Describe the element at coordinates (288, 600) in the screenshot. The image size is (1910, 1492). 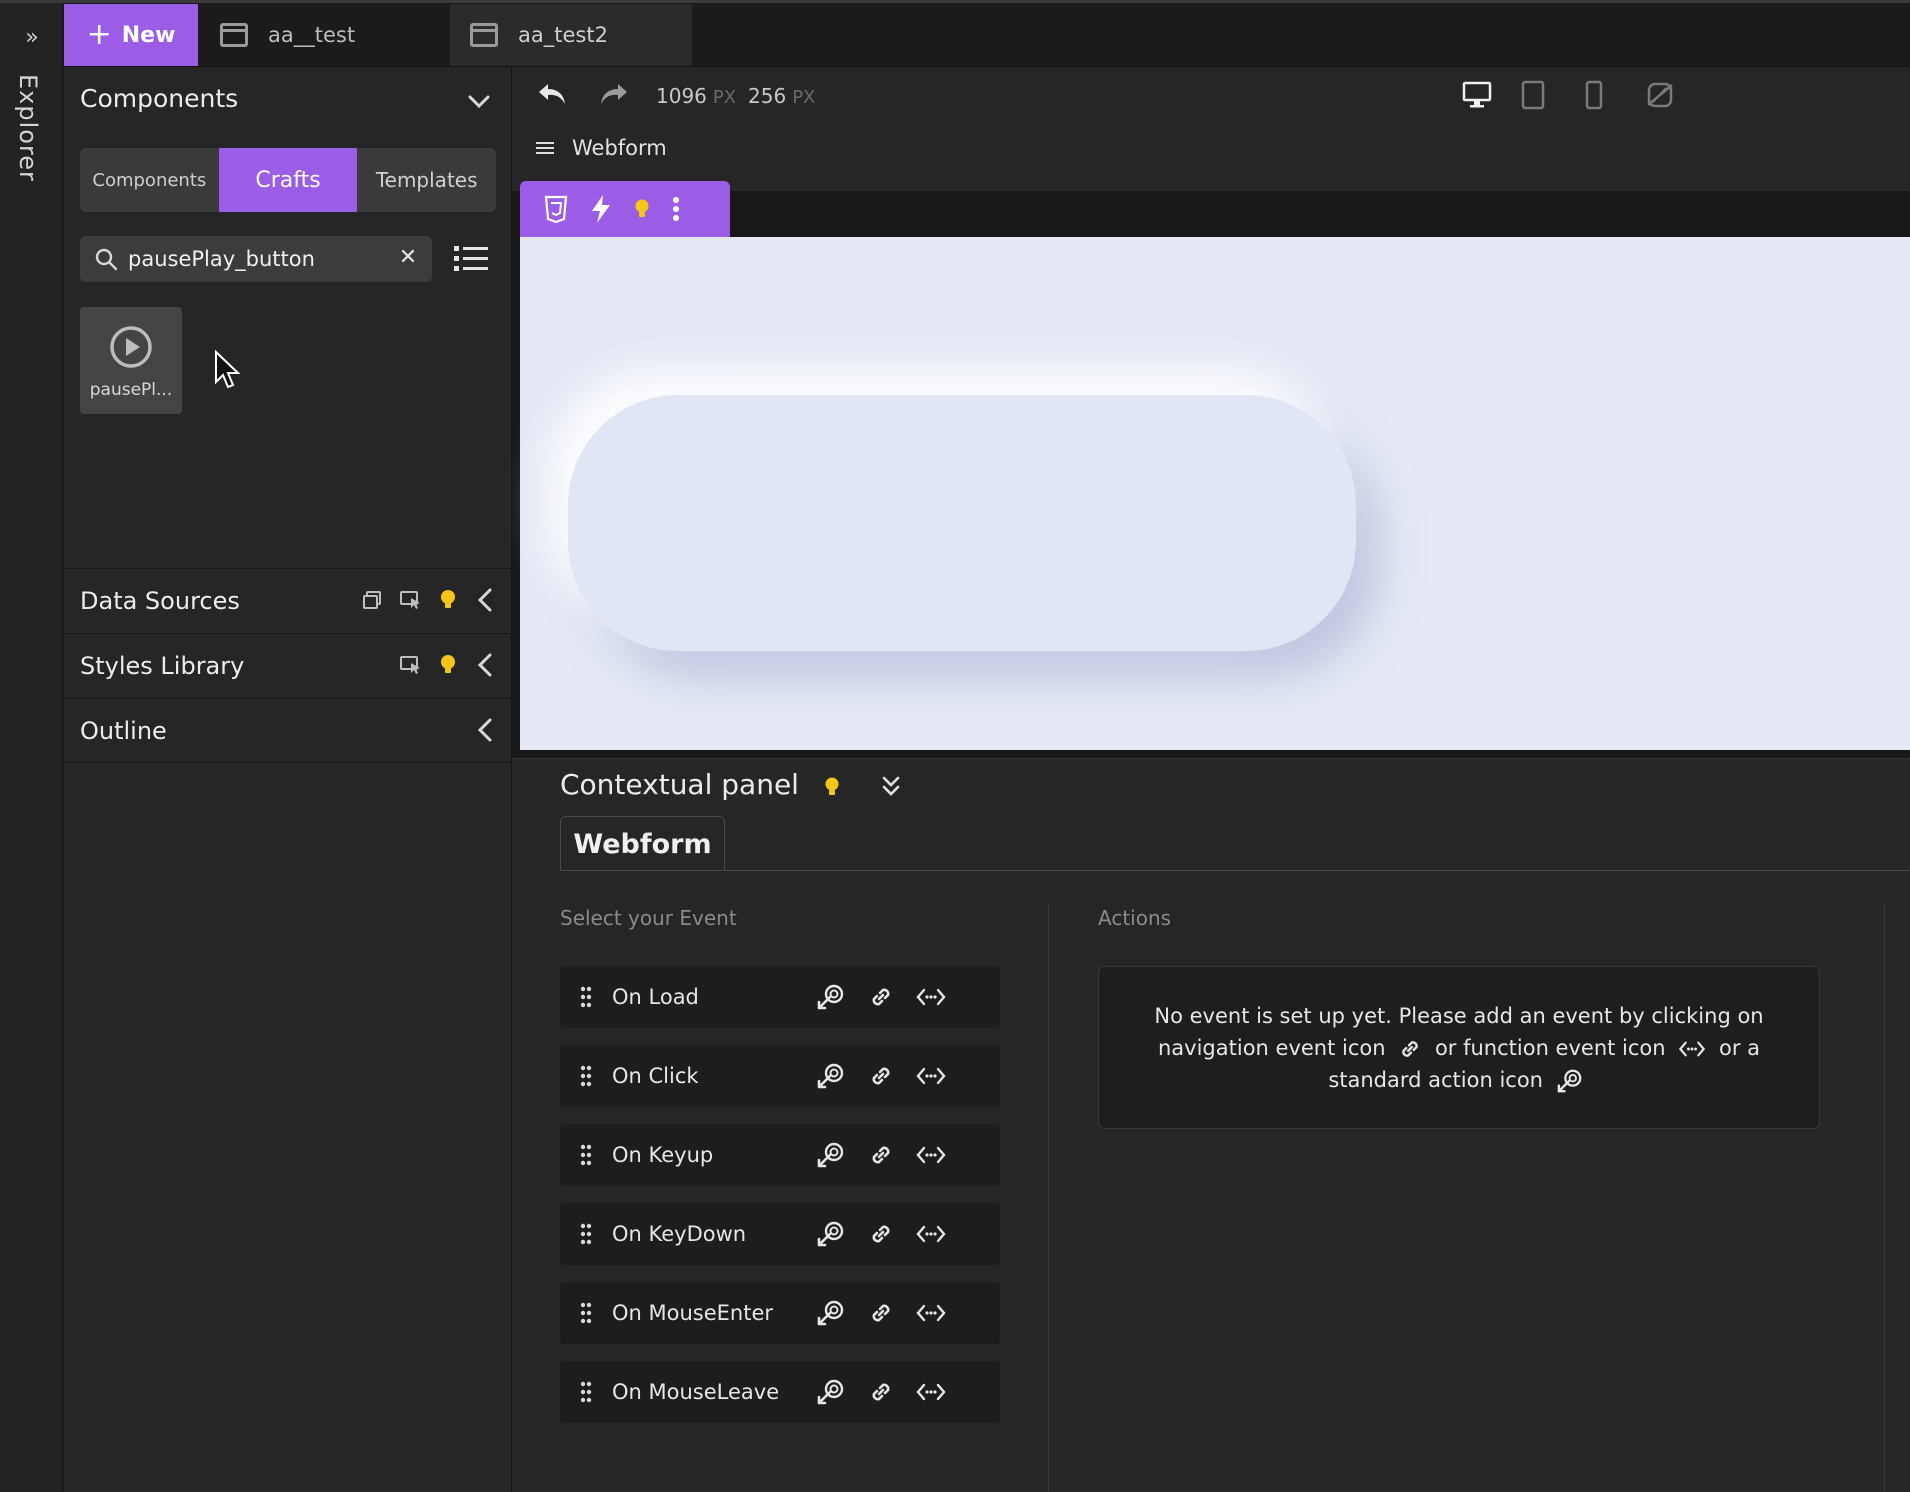
I see `data-sources-accordion: Data Sources` at that location.